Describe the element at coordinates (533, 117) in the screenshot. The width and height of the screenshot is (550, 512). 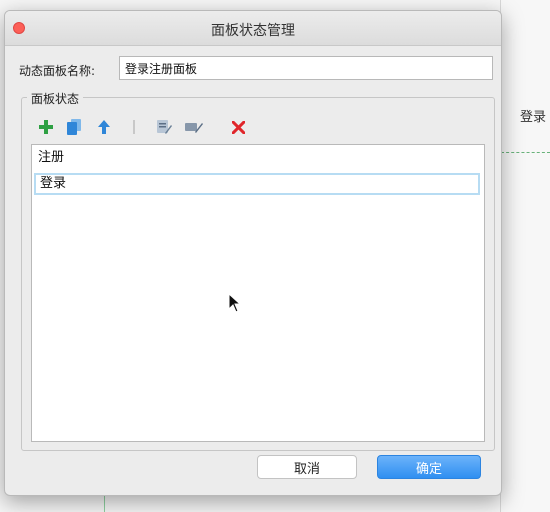
I see `background-label: 登录` at that location.